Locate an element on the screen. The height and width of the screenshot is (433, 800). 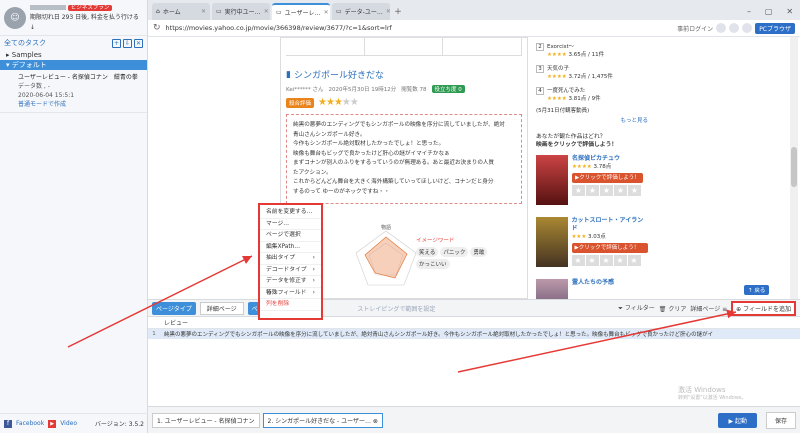
plus-icon: ⊕ is located at coordinates (739, 309).